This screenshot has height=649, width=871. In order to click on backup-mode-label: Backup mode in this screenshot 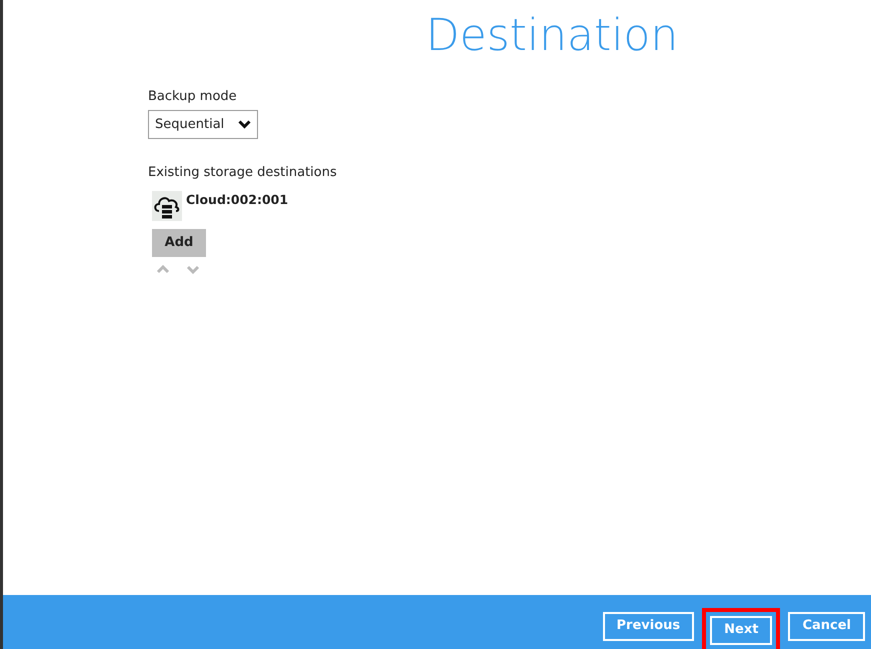, I will do `click(193, 97)`.